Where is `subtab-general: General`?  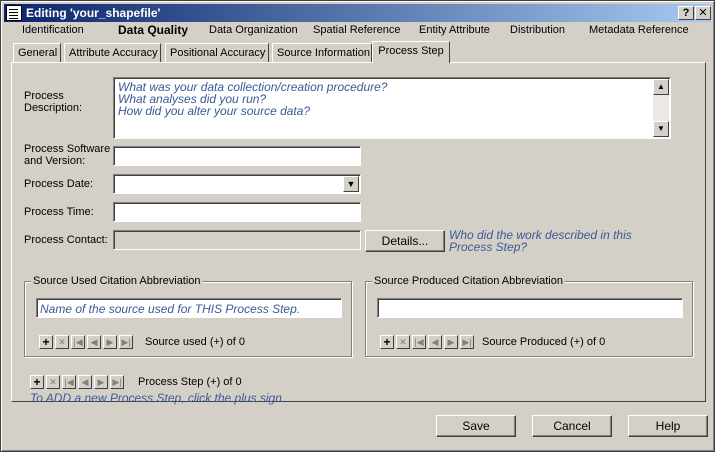
subtab-general: General is located at coordinates (37, 52).